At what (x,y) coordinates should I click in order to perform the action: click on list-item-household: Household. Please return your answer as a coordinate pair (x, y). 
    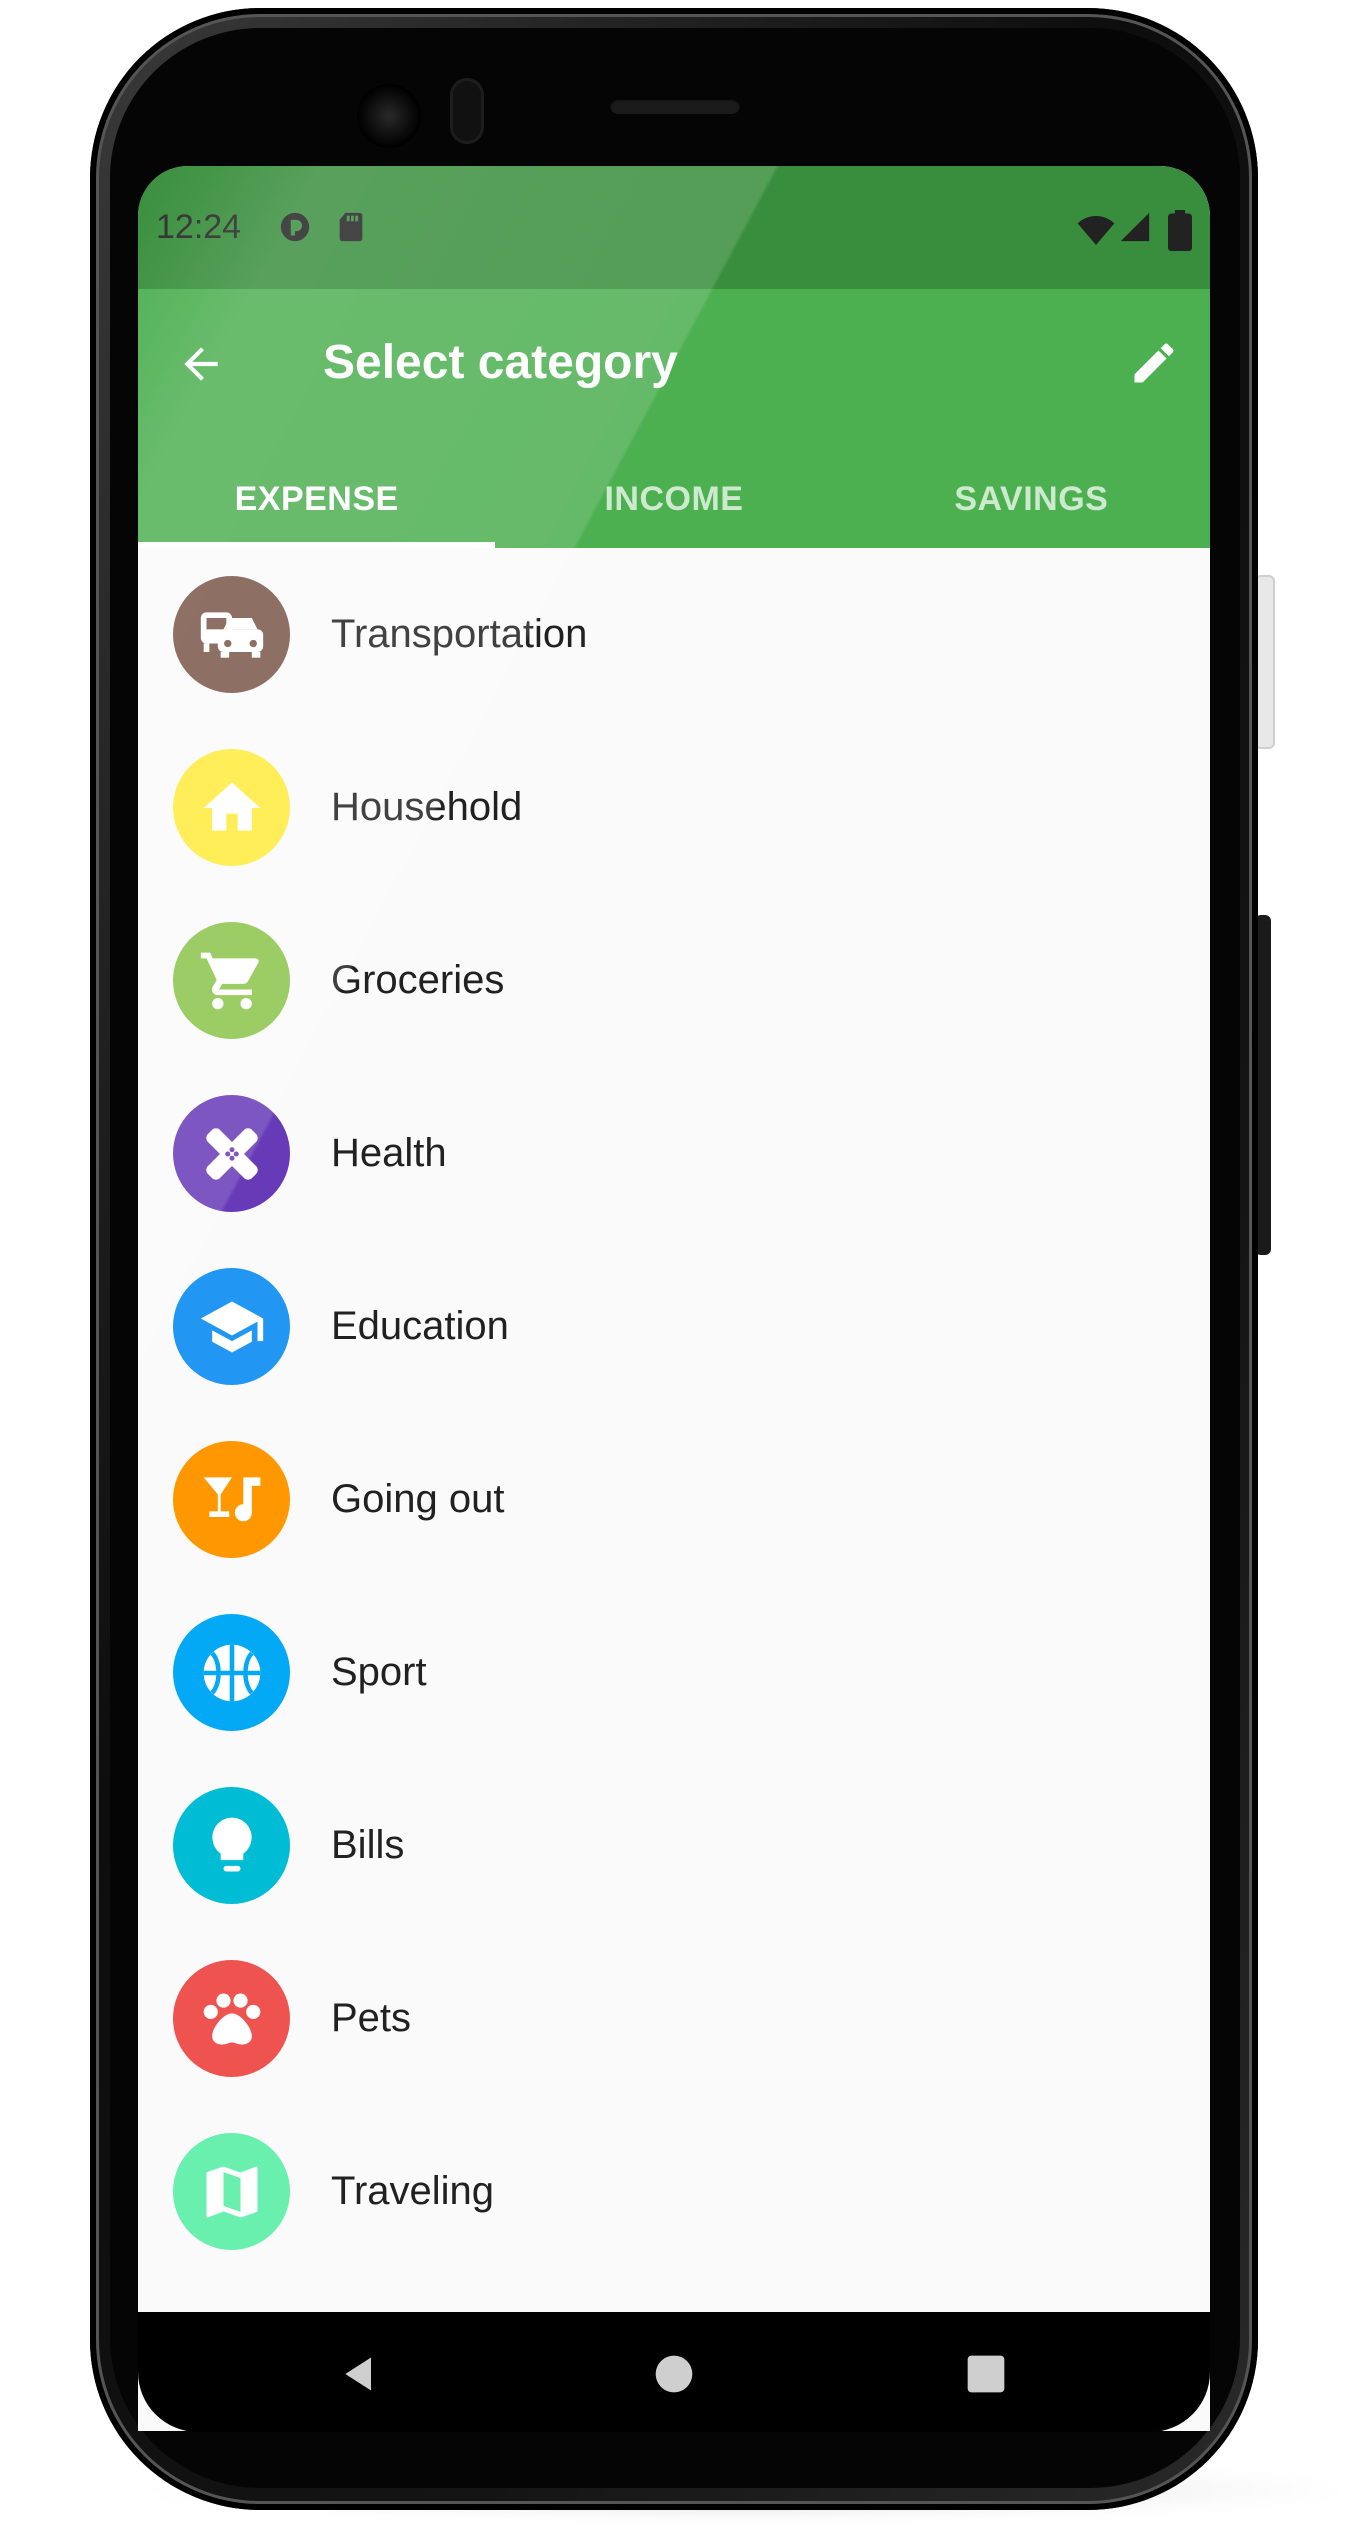
    Looking at the image, I should click on (674, 807).